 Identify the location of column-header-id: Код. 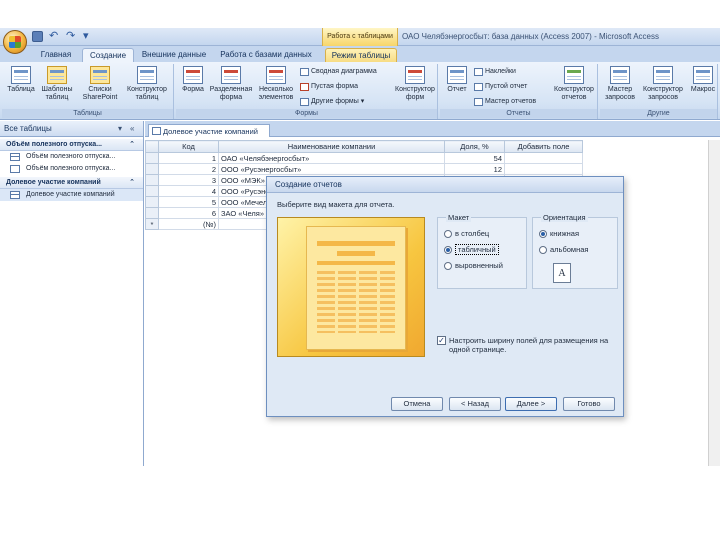
(188, 146).